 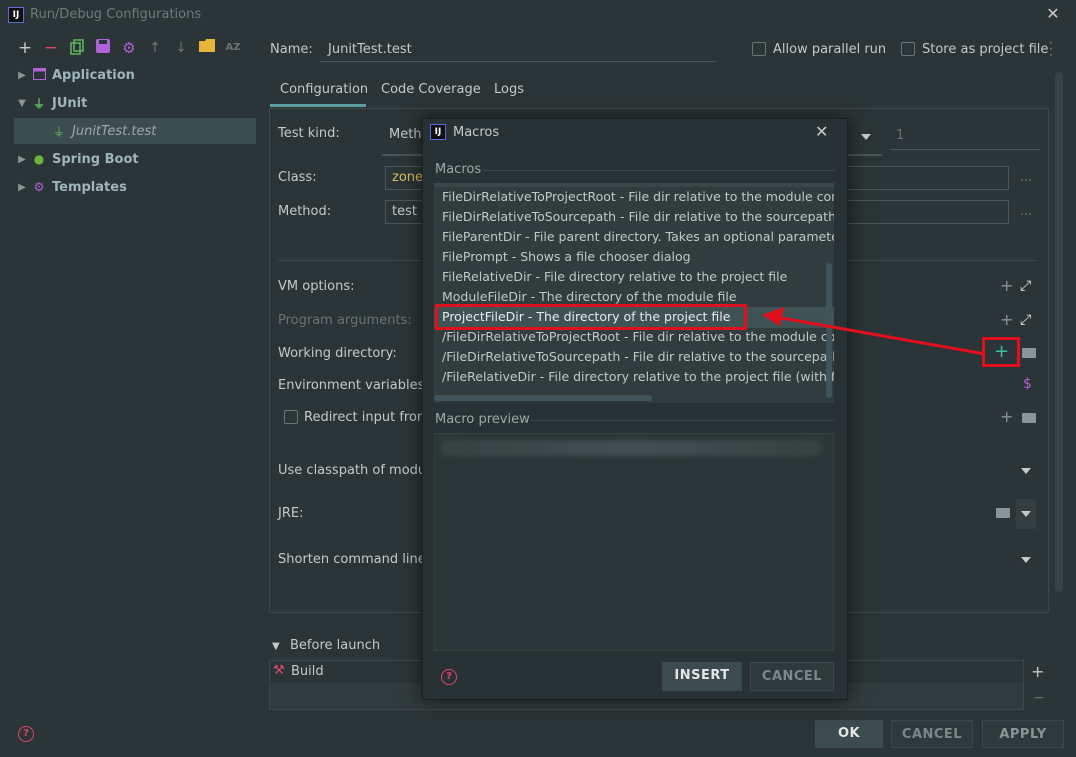 I want to click on shorten-chevron-down-icon, so click(x=1026, y=560).